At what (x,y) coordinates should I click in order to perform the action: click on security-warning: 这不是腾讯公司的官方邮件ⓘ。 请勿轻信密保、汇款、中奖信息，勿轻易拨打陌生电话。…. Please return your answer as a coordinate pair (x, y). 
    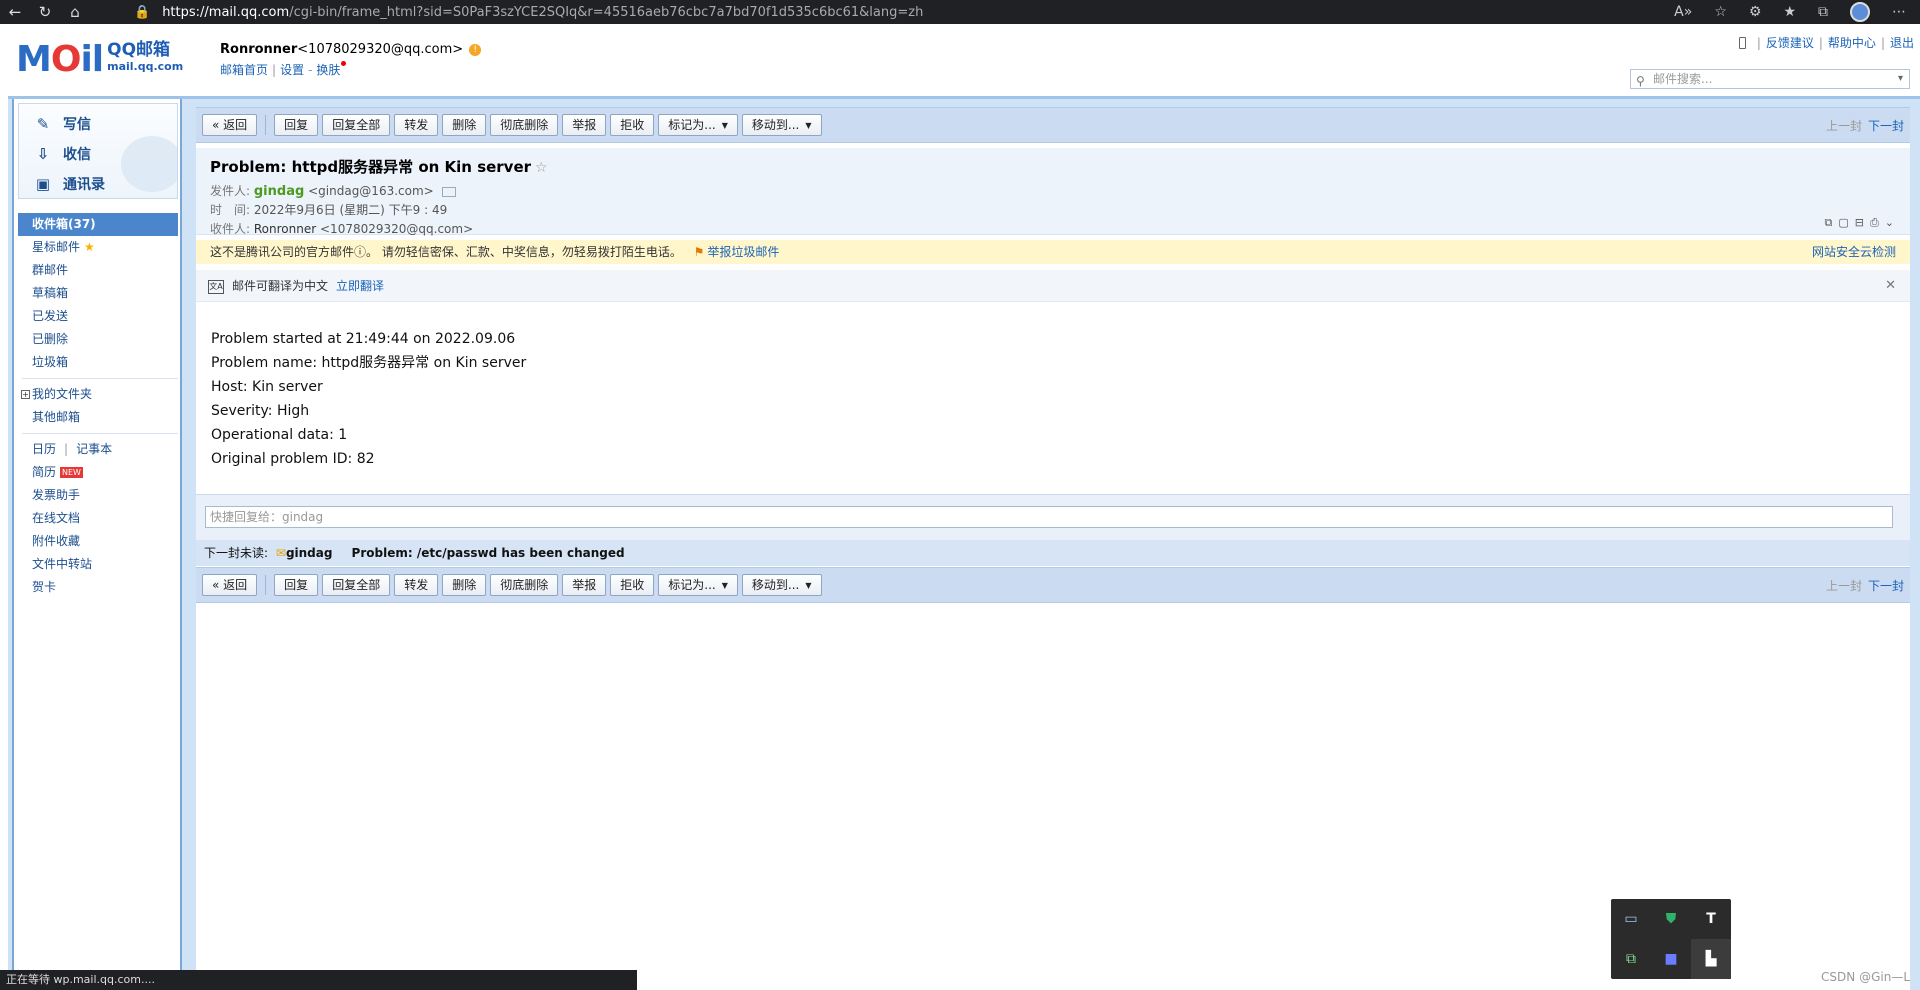
    Looking at the image, I should click on (1053, 252).